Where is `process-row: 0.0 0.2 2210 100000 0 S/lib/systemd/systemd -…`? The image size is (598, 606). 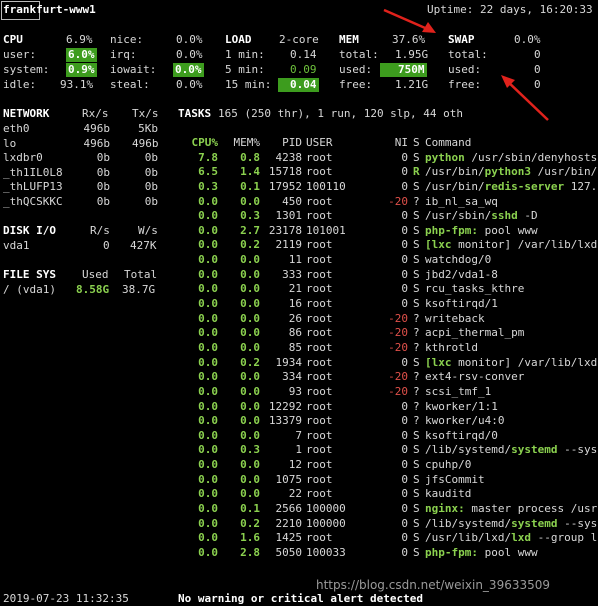
process-row: 0.0 0.2 2210 100000 0 S/lib/systemd/systemd -… is located at coordinates (386, 524).